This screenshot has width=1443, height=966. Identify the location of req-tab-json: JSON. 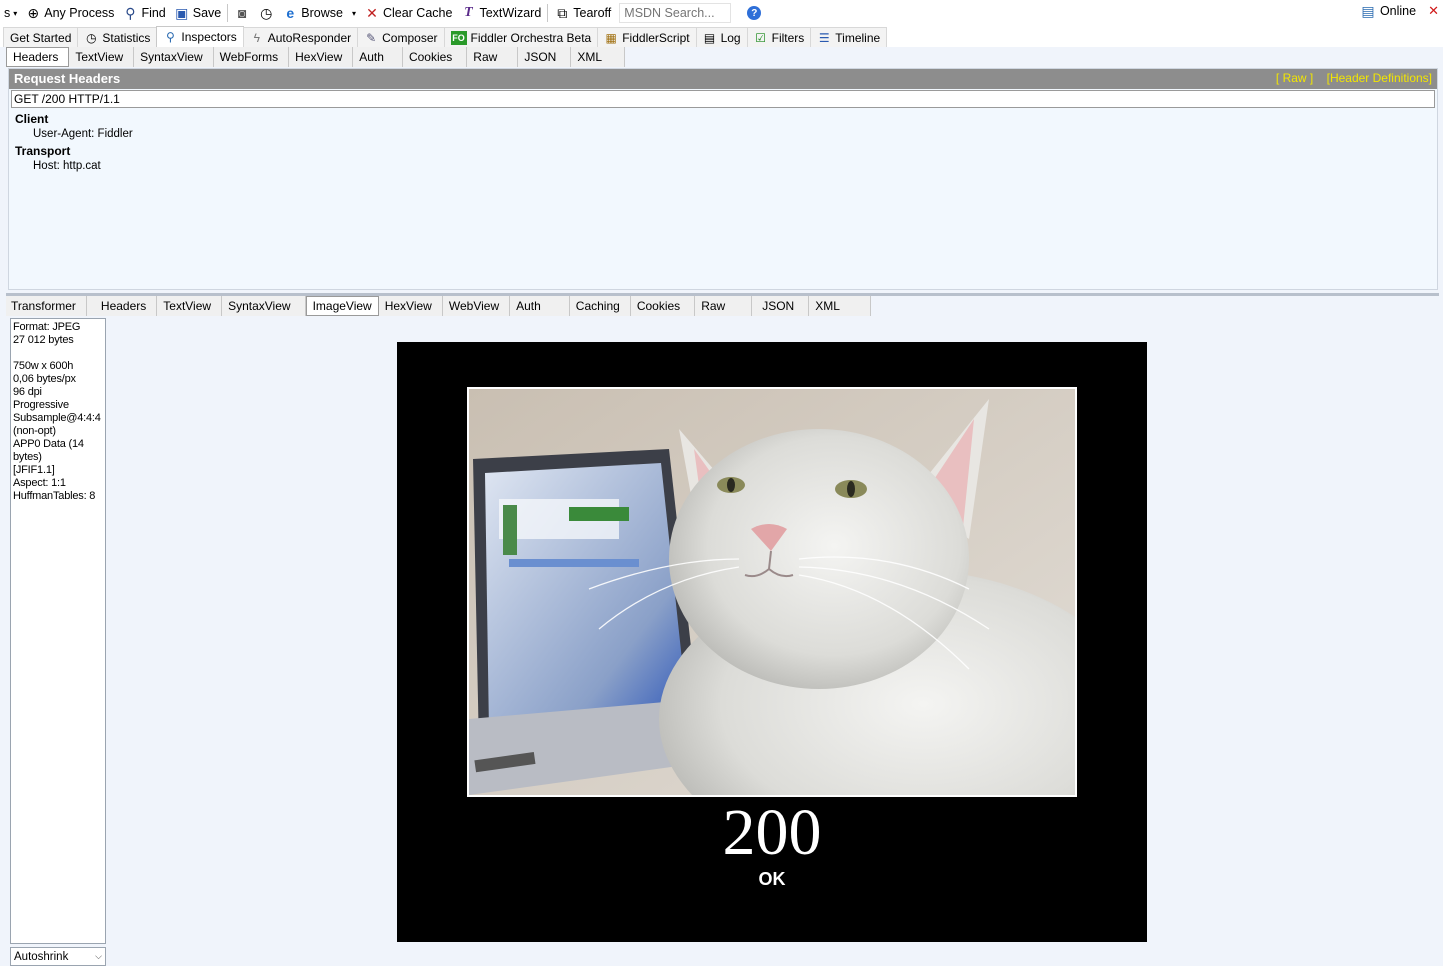
(545, 57).